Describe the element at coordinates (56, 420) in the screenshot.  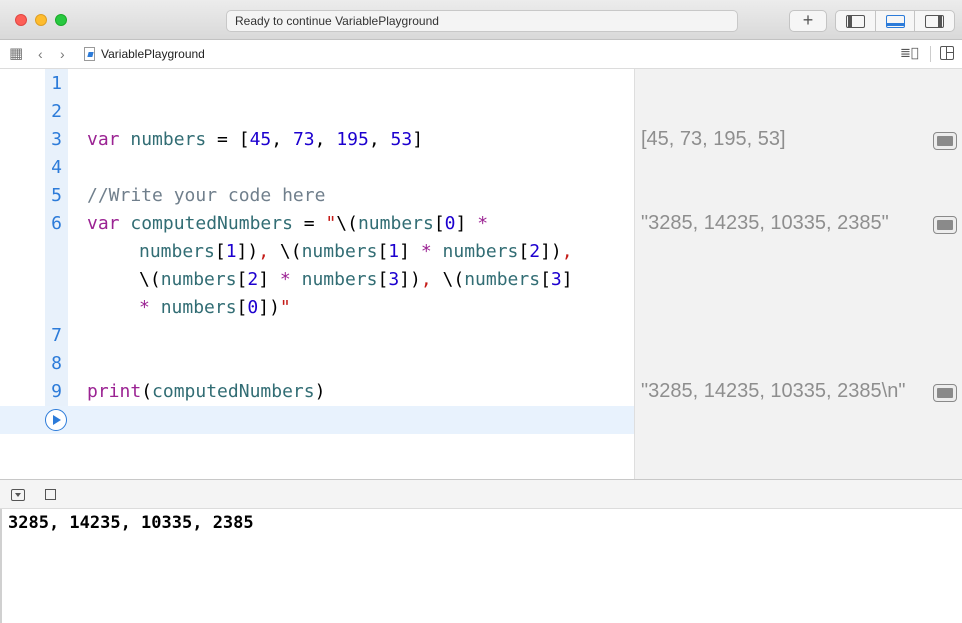
I see `run-playground-play-icon` at that location.